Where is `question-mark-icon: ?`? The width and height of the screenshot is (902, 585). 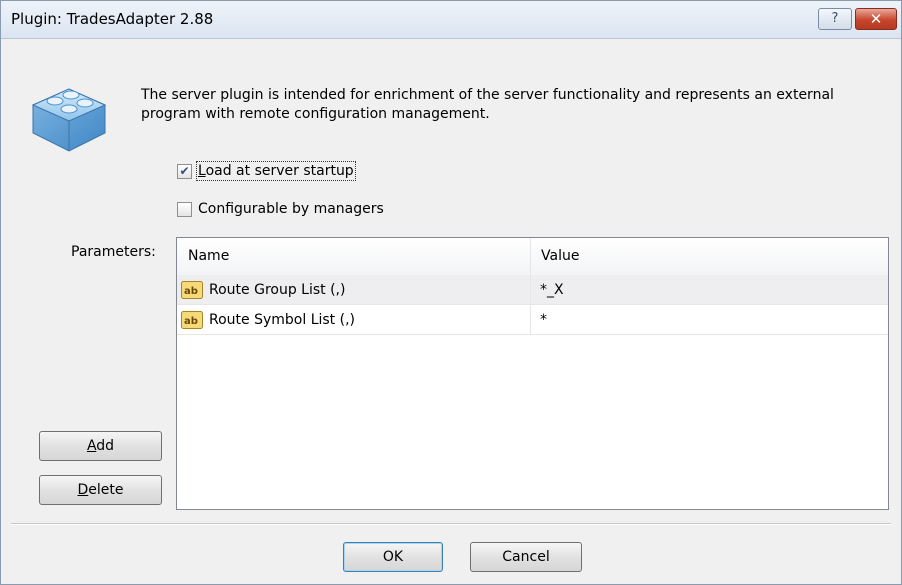 question-mark-icon: ? is located at coordinates (835, 18).